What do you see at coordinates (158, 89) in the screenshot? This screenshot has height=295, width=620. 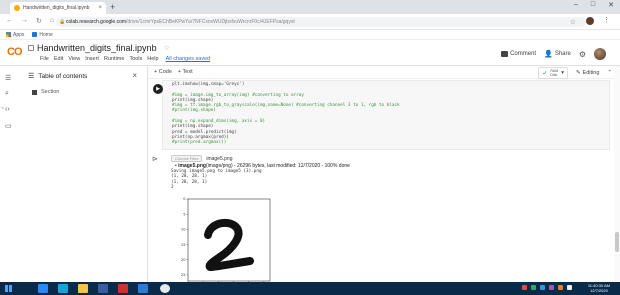 I see `run-cell-button: ▶` at bounding box center [158, 89].